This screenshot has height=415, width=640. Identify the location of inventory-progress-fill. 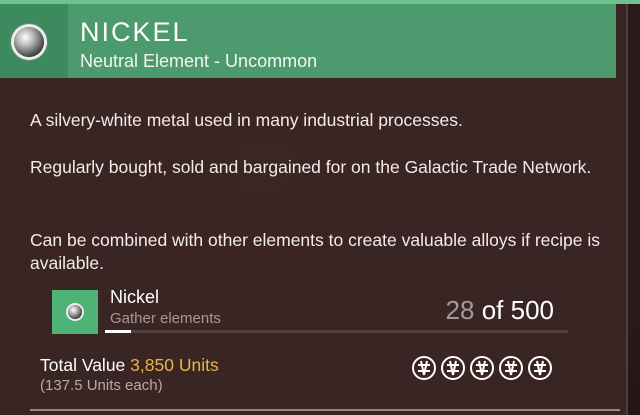
(118, 331).